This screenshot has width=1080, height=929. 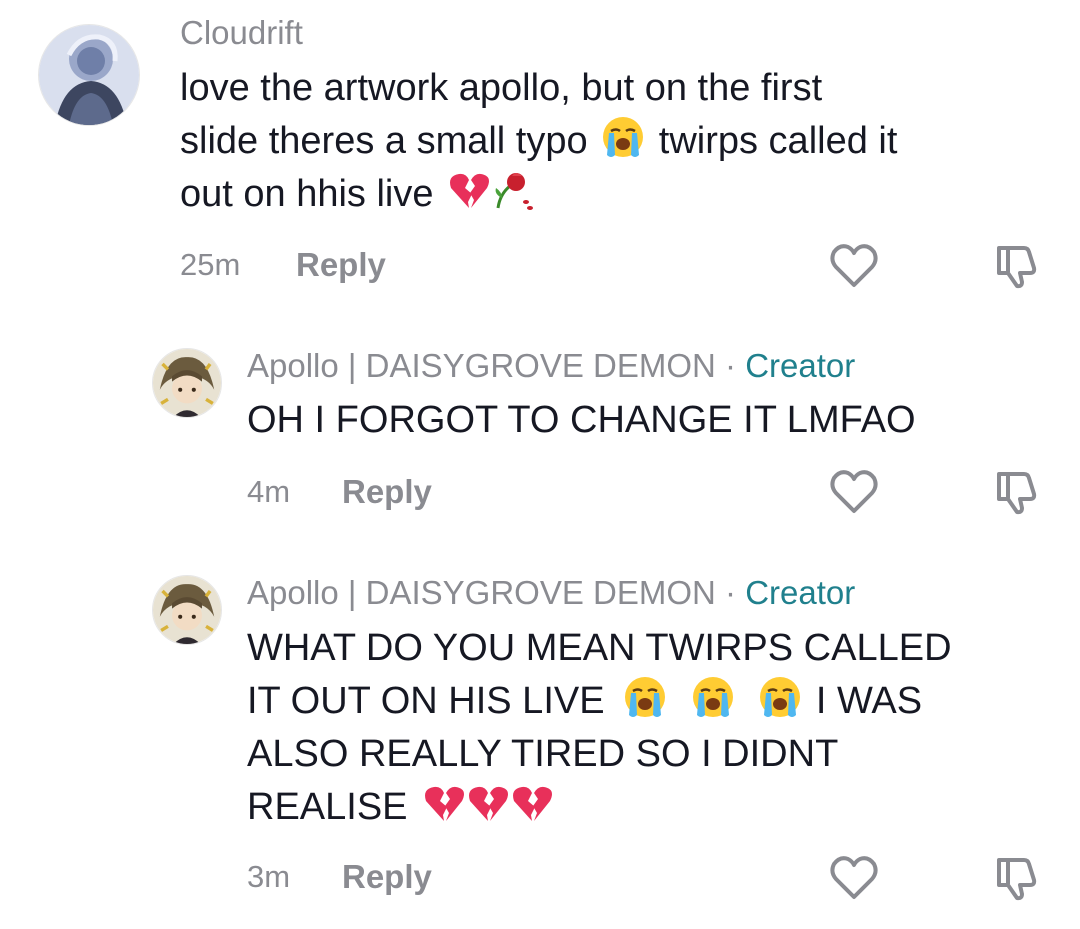 What do you see at coordinates (615, 194) in the screenshot?
I see `comment-text-line: out on hhis live` at bounding box center [615, 194].